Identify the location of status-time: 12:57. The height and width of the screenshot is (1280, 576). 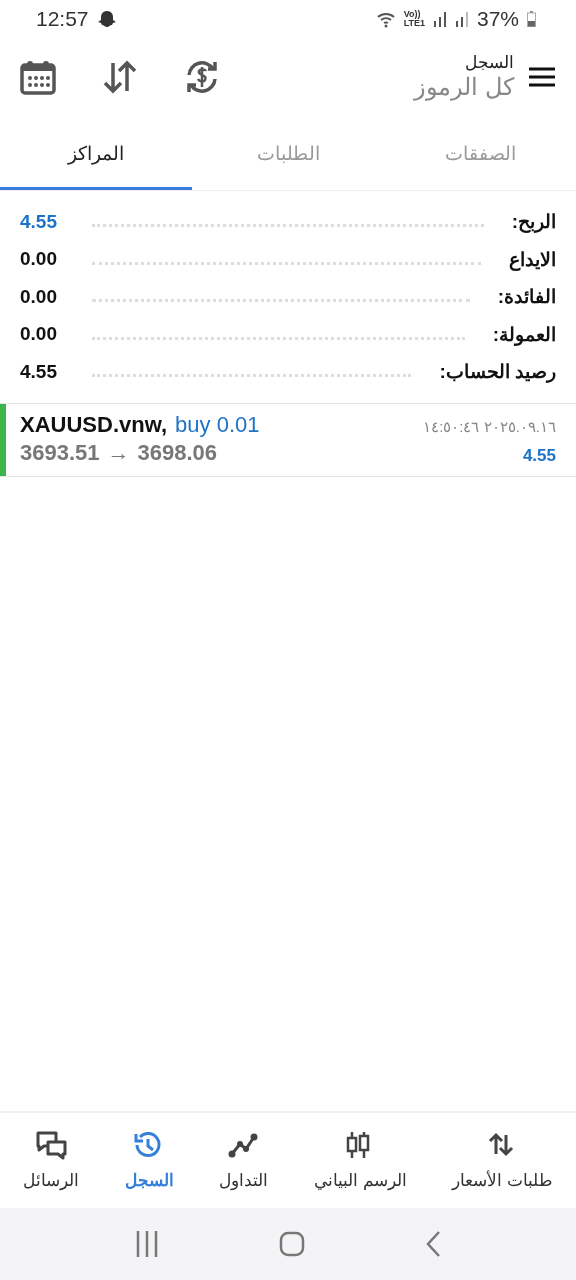
(62, 19).